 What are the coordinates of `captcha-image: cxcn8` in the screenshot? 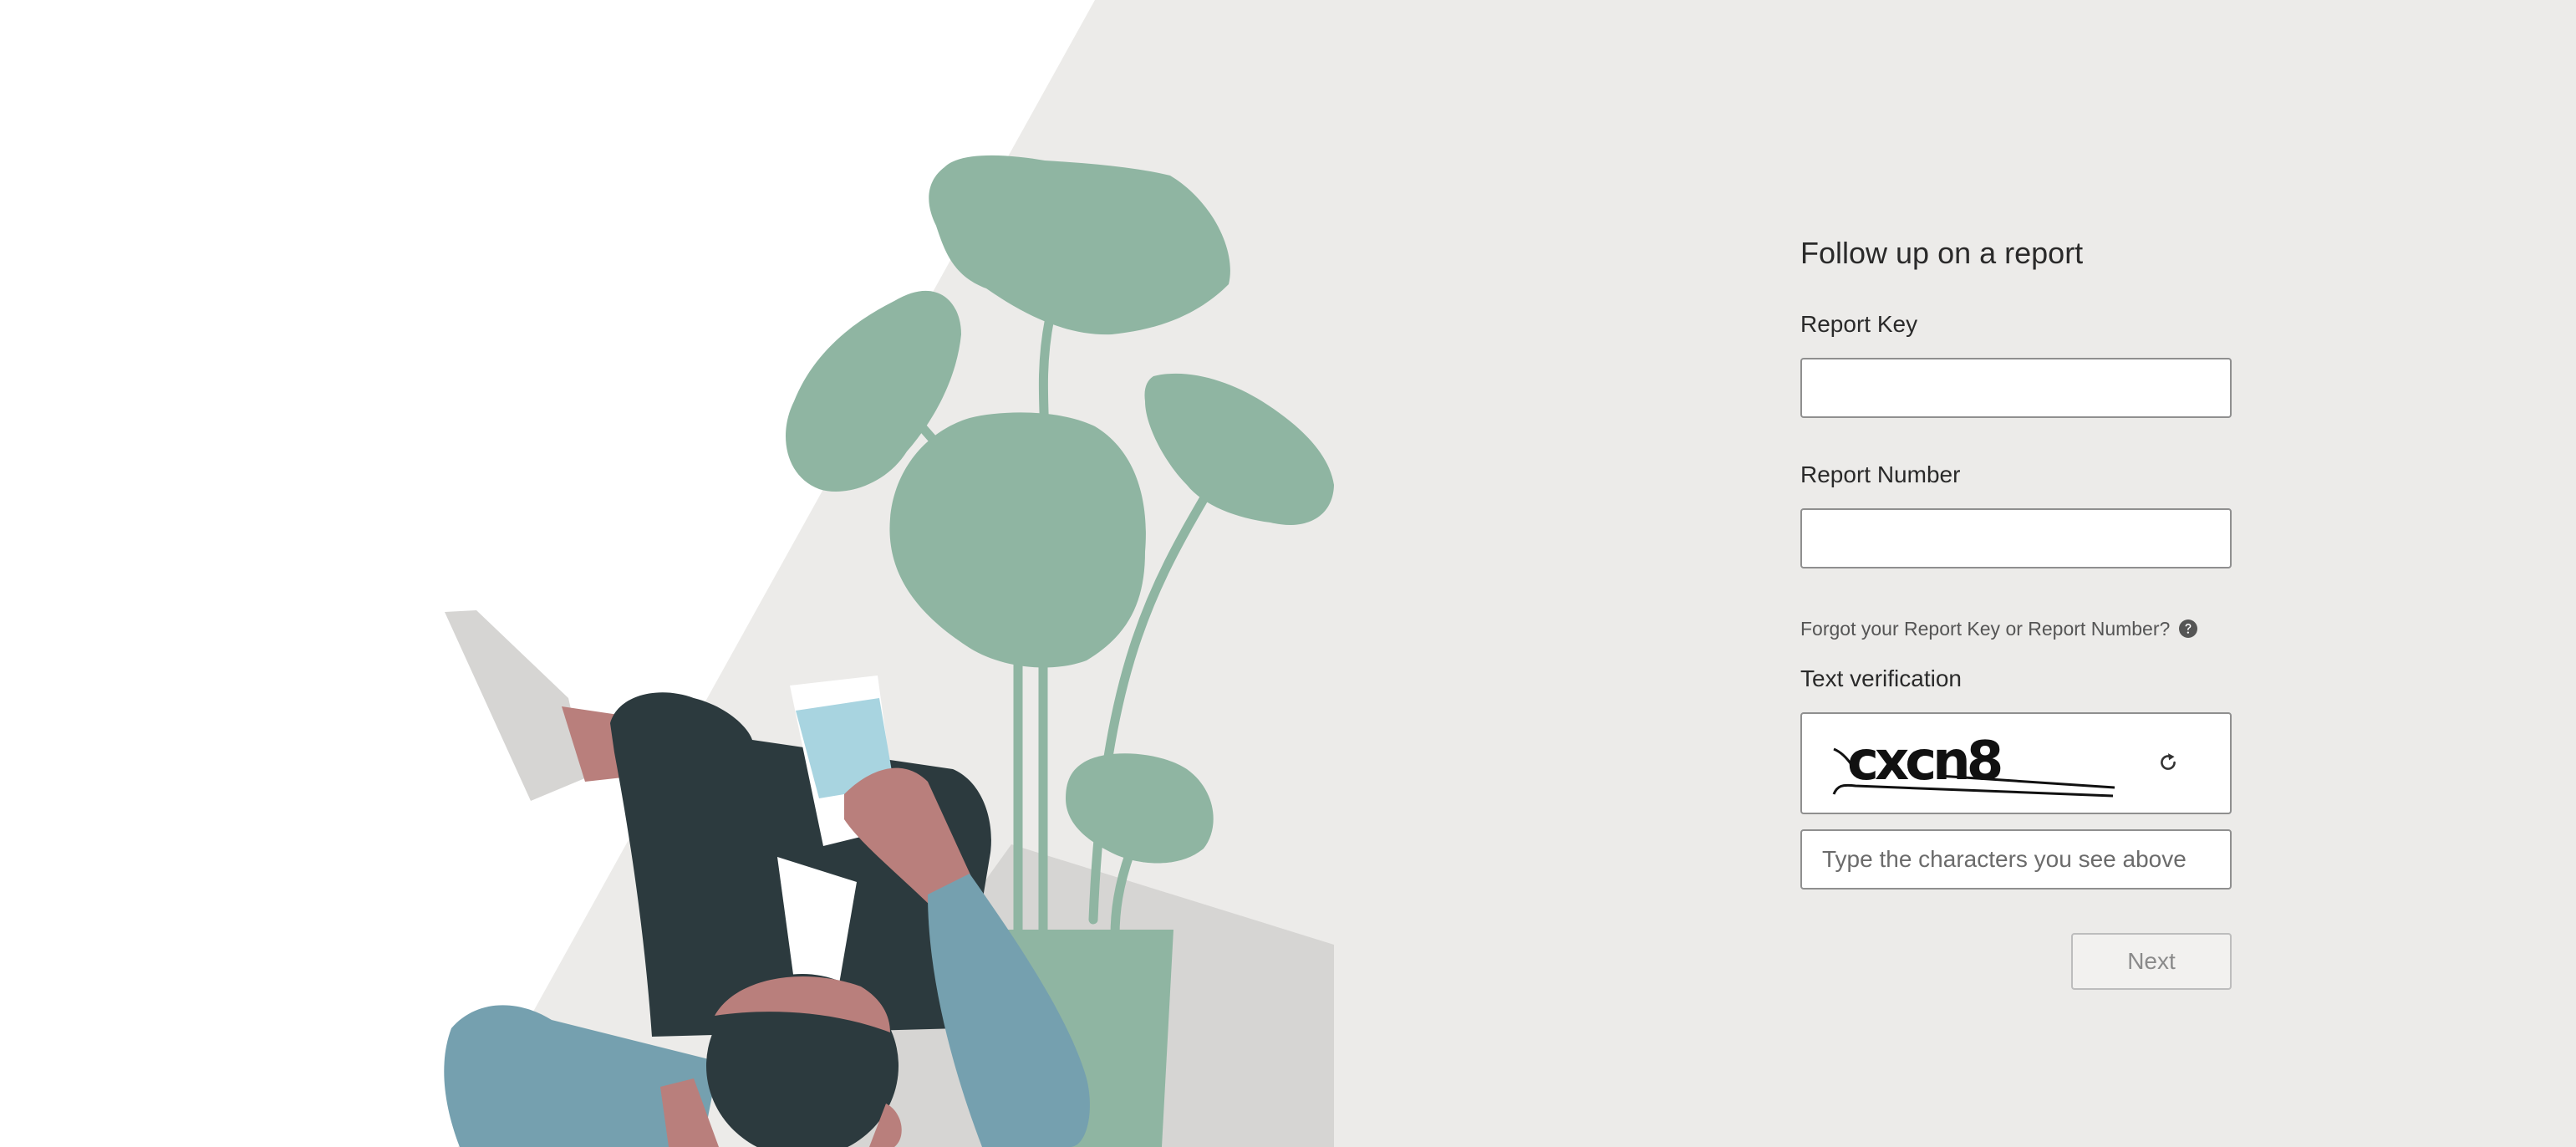 It's located at (1973, 764).